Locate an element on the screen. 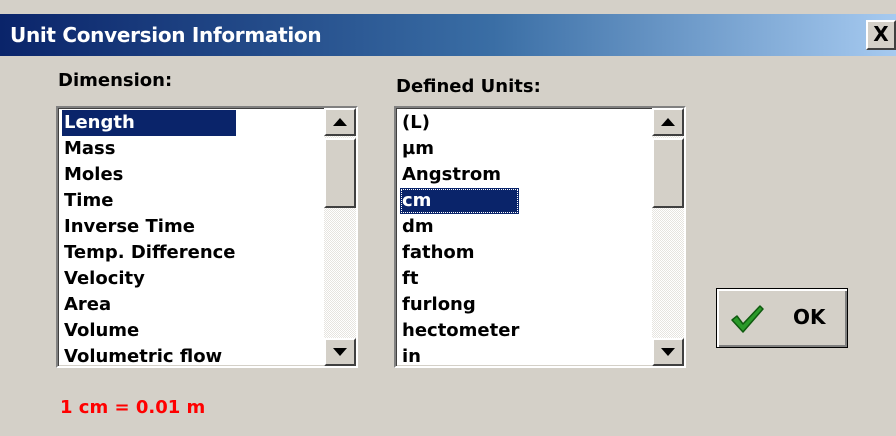 The width and height of the screenshot is (896, 436). dimension-label: Dimension: is located at coordinates (115, 80).